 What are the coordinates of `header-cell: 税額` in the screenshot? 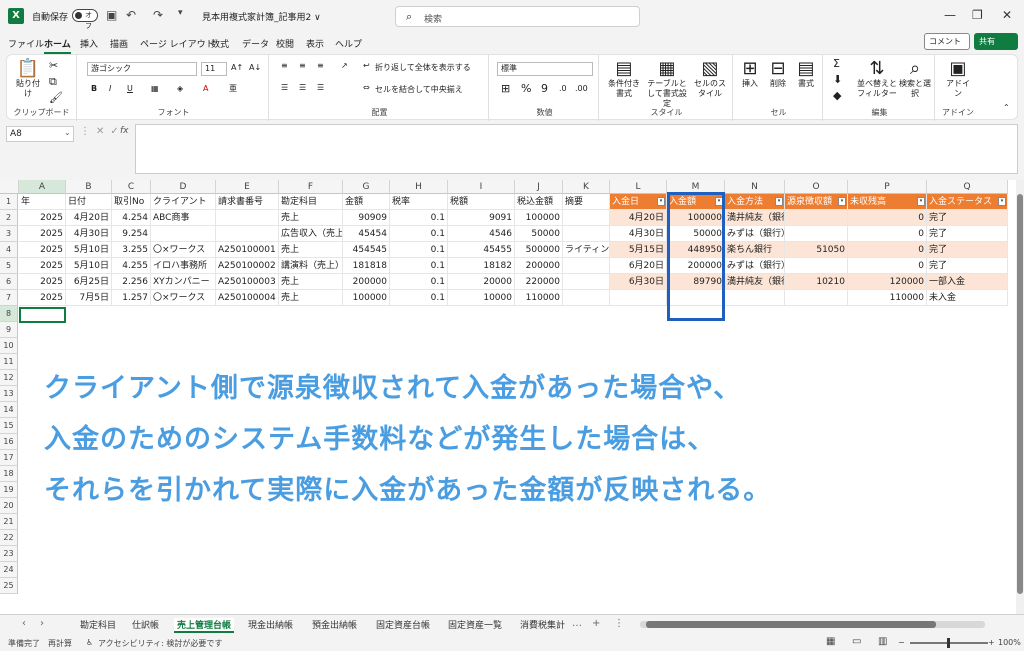 It's located at (481, 202).